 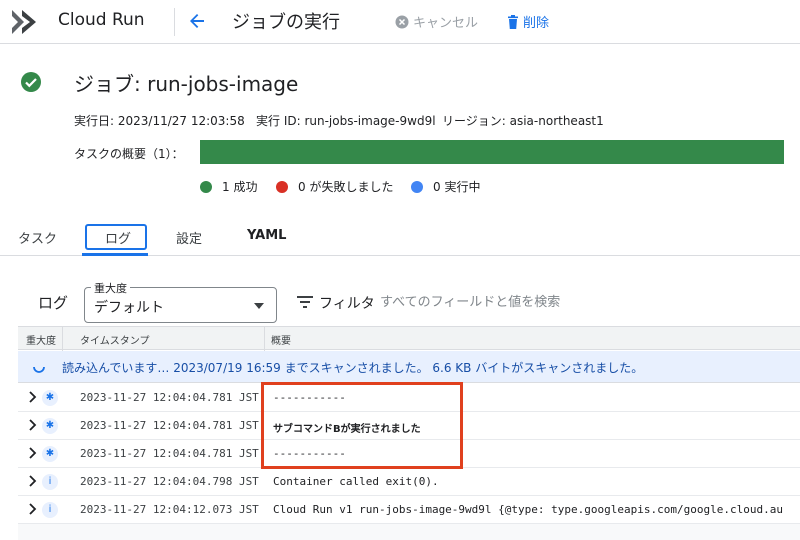 What do you see at coordinates (174, 22) in the screenshot?
I see `header-divider` at bounding box center [174, 22].